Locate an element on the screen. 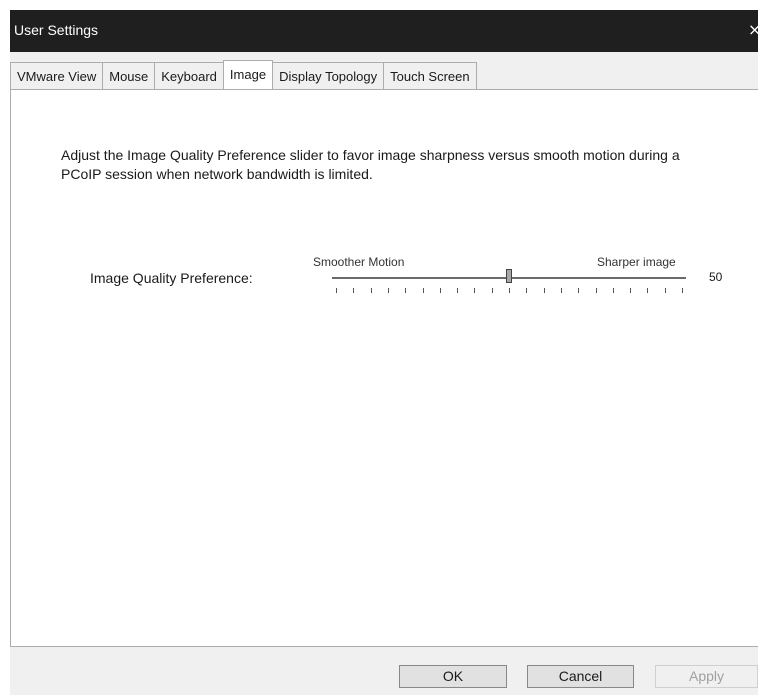  tab-image: Image is located at coordinates (248, 74).